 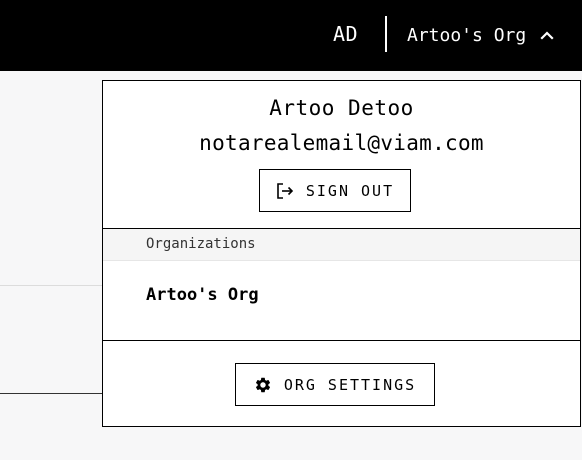 I want to click on sign-out-button: SIGN OUT, so click(x=335, y=190).